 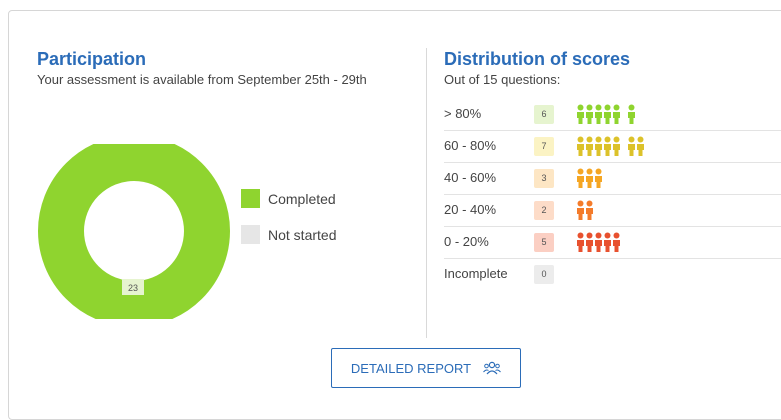 What do you see at coordinates (502, 79) in the screenshot?
I see `distribution-subtitle: Out of 15 questions:` at bounding box center [502, 79].